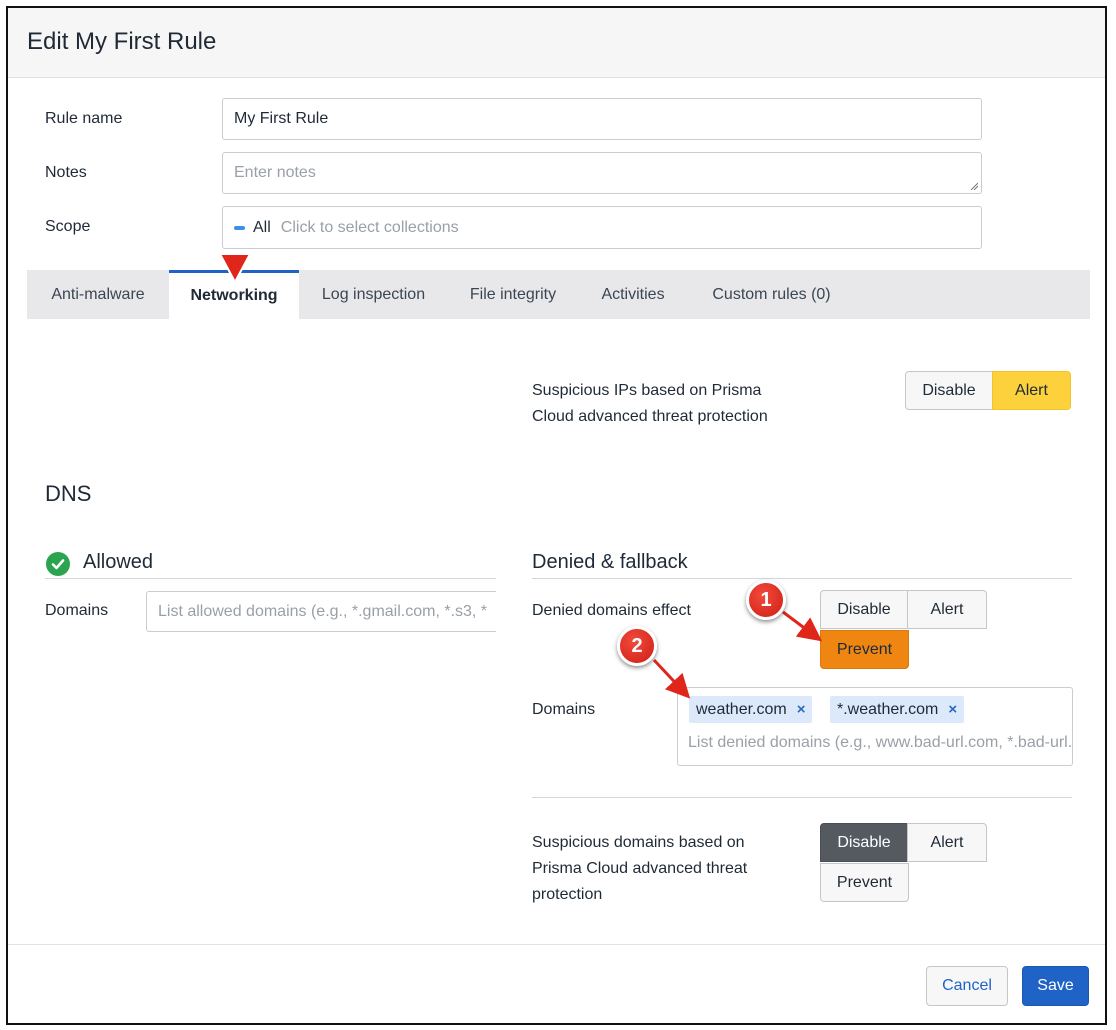 The image size is (1116, 1030). What do you see at coordinates (864, 842) in the screenshot?
I see `suspicious-domains-disable-button: Disable` at bounding box center [864, 842].